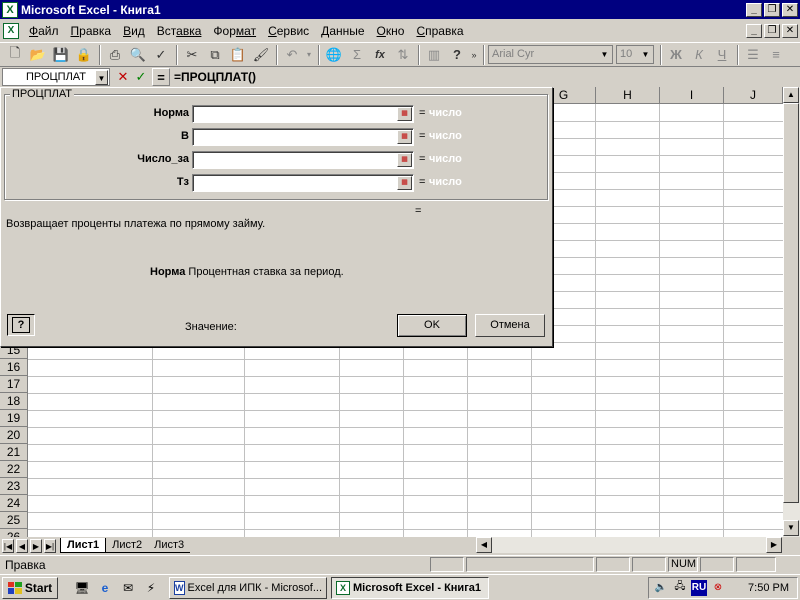  Describe the element at coordinates (510, 325) in the screenshot. I see `cancel-button: Отмена` at that location.